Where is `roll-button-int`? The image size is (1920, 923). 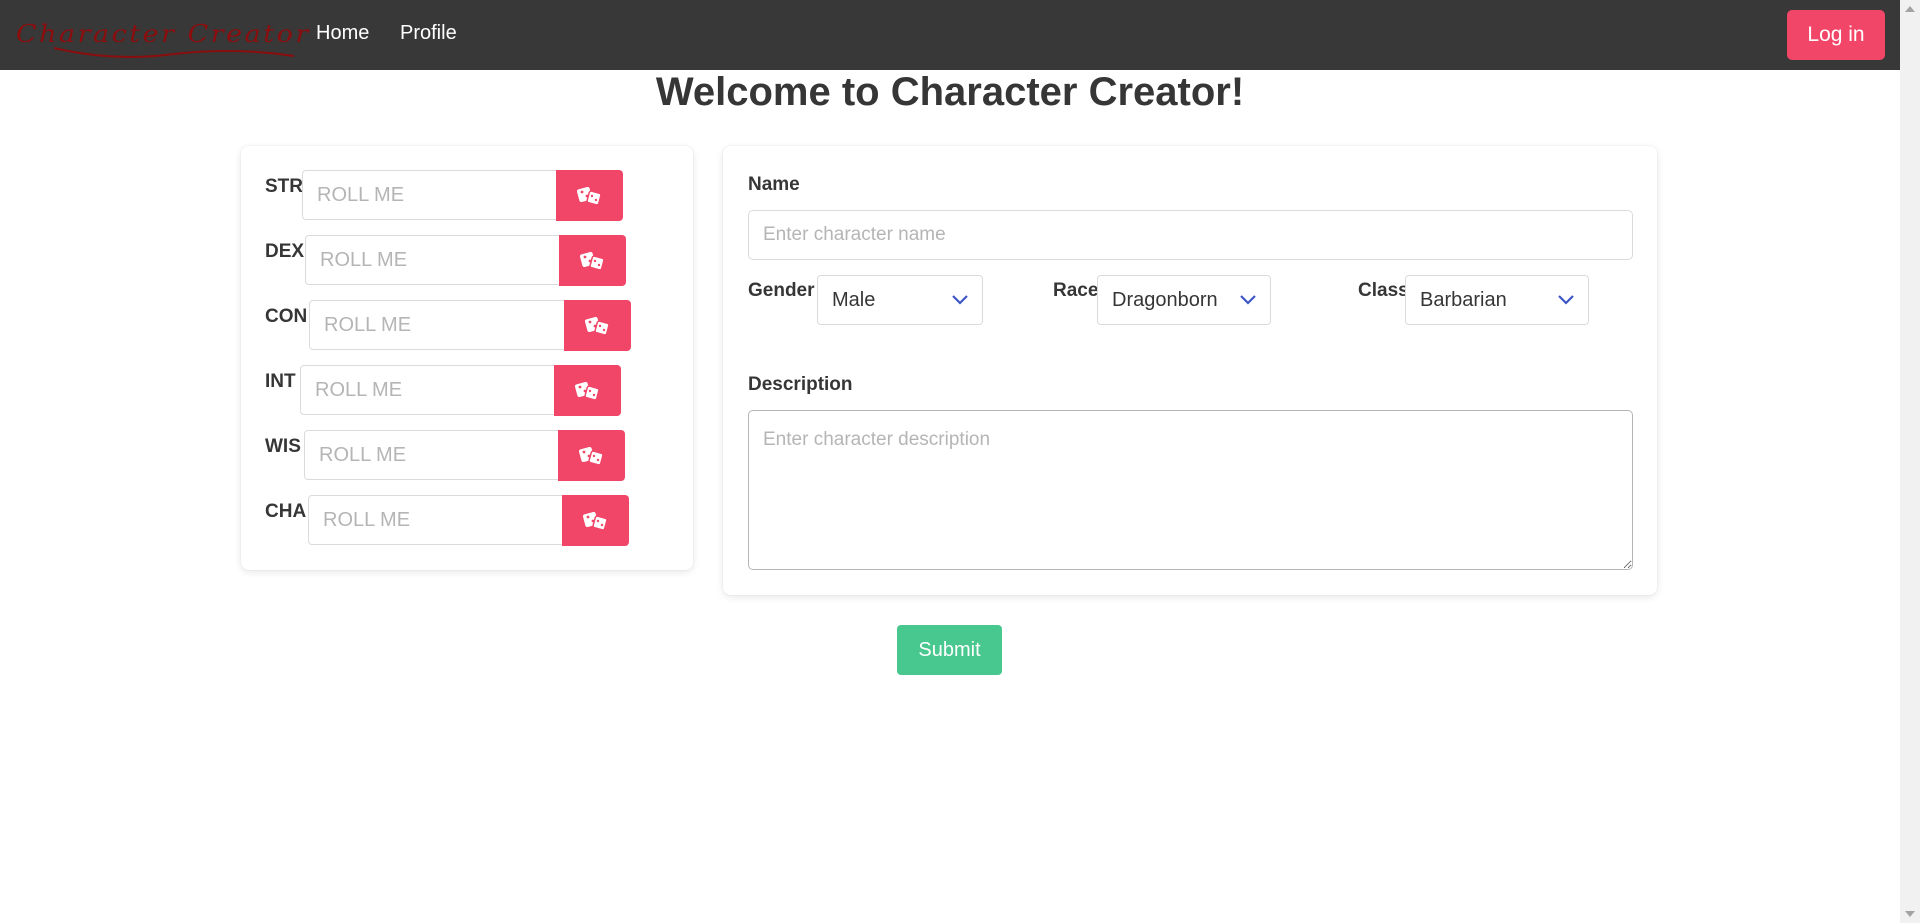 roll-button-int is located at coordinates (587, 390).